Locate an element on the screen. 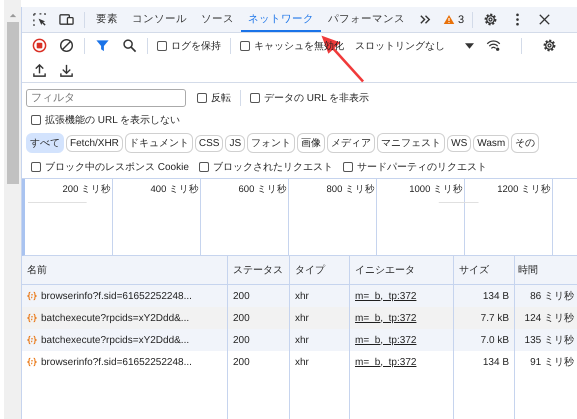 This screenshot has width=577, height=419. table-cell-text: 86 ミリ秒 is located at coordinates (552, 297).